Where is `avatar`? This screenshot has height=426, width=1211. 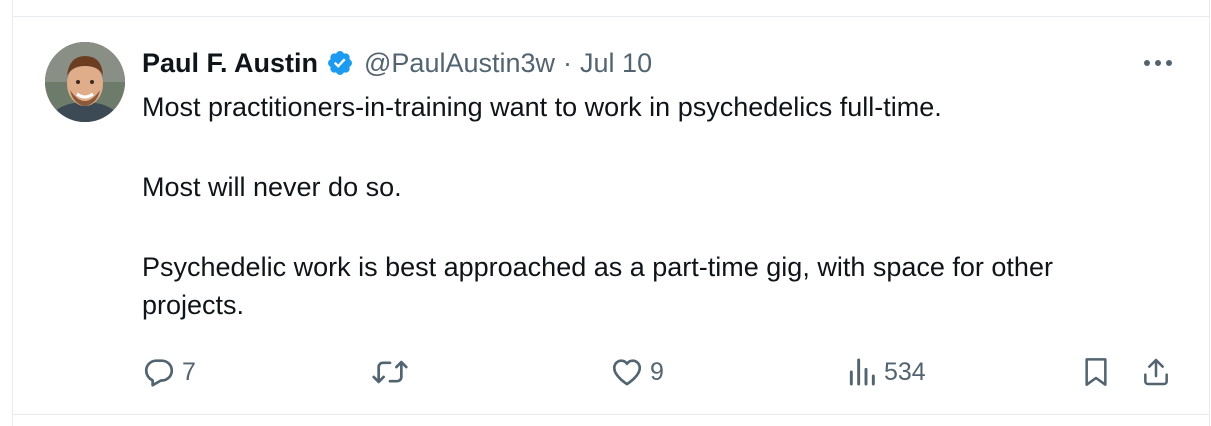
avatar is located at coordinates (85, 82).